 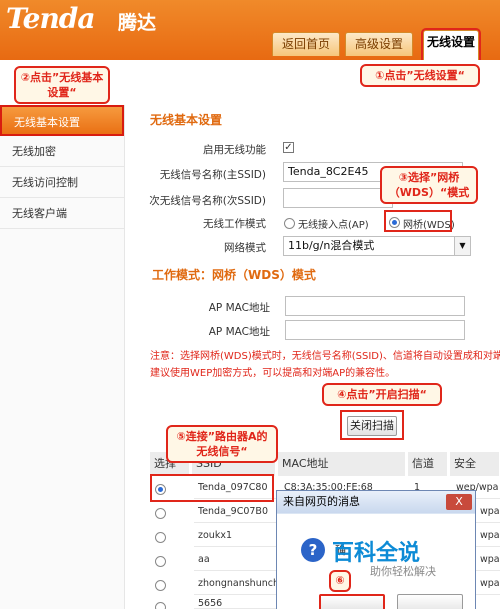 I want to click on enable-wireless-checkbox: ✓, so click(x=288, y=147).